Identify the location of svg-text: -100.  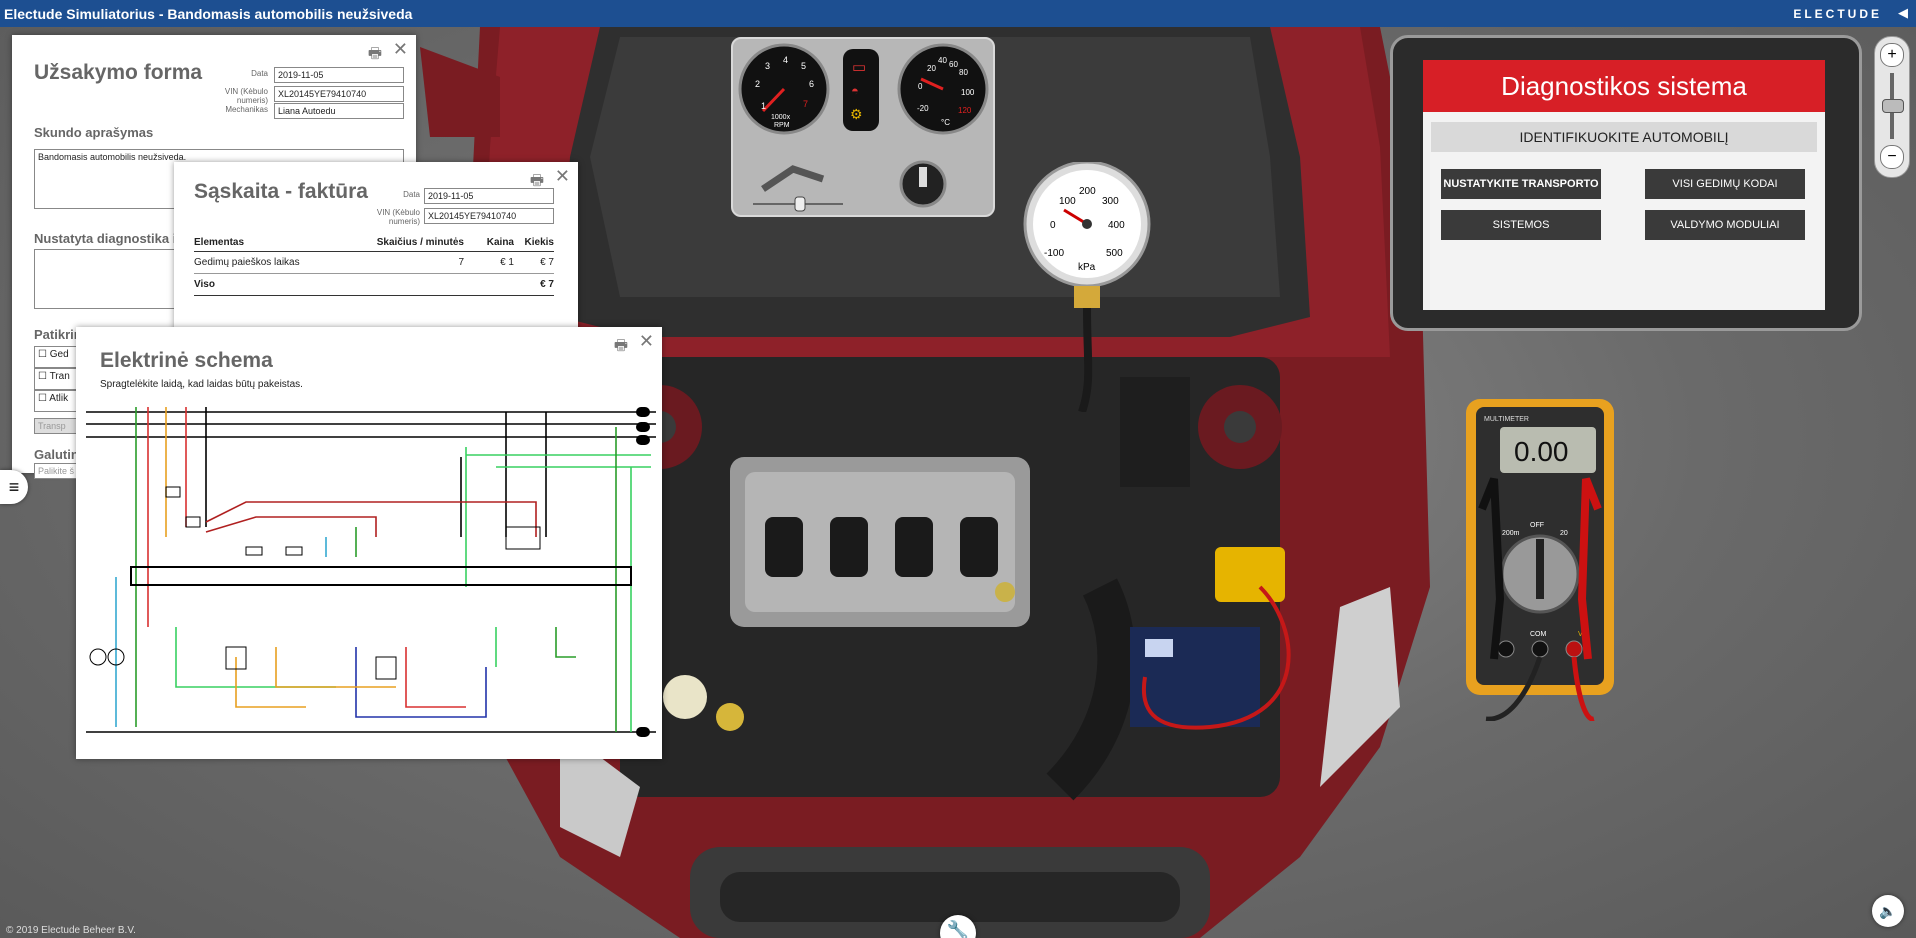
(1054, 253).